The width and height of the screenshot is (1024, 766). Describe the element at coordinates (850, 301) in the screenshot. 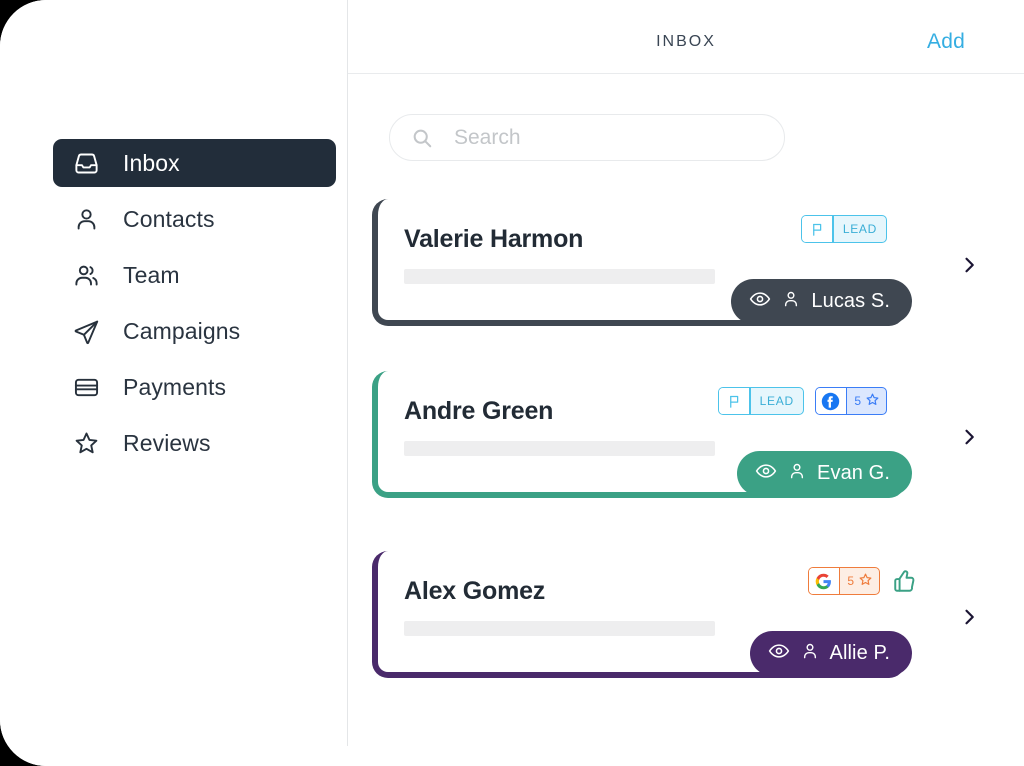

I see `assignee-name: Lucas S.` at that location.